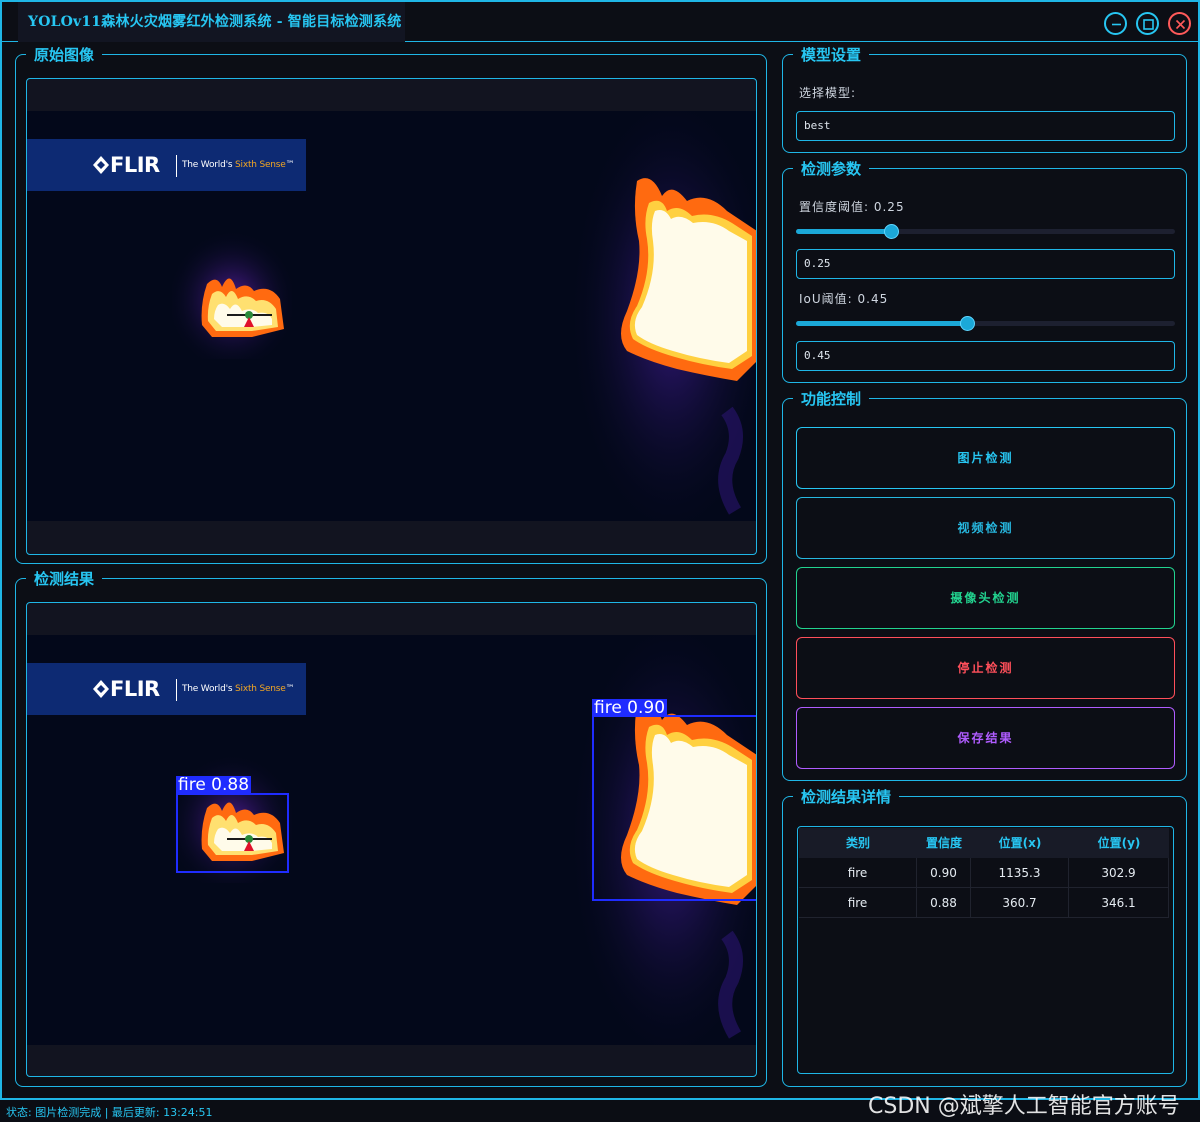 Image resolution: width=1200 pixels, height=1122 pixels. Describe the element at coordinates (858, 843) in the screenshot. I see `column-header-class: 类别` at that location.